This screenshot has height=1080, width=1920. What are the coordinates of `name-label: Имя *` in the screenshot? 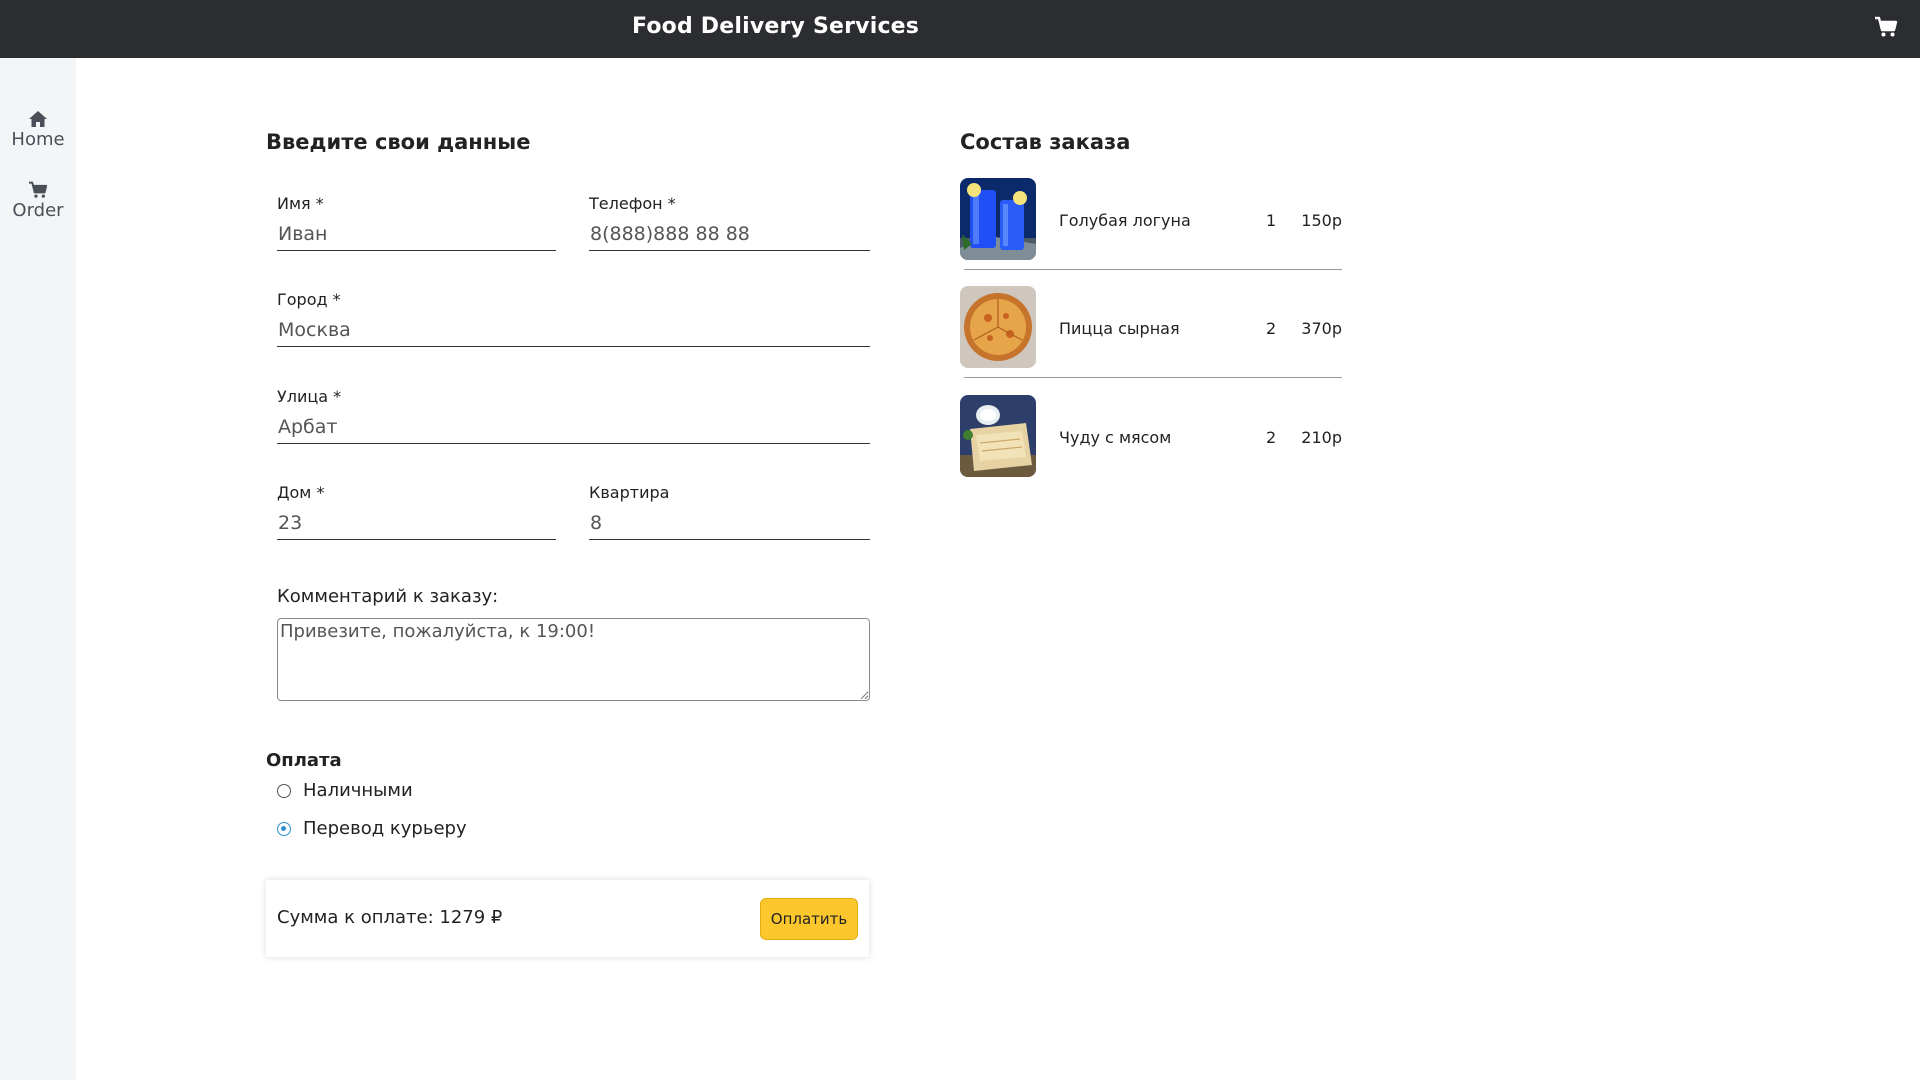 It's located at (300, 203).